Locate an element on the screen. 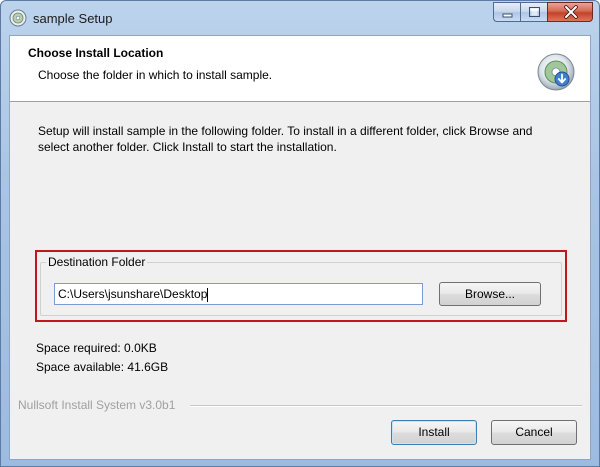 The height and width of the screenshot is (467, 600). window-title: sample Setup is located at coordinates (73, 18).